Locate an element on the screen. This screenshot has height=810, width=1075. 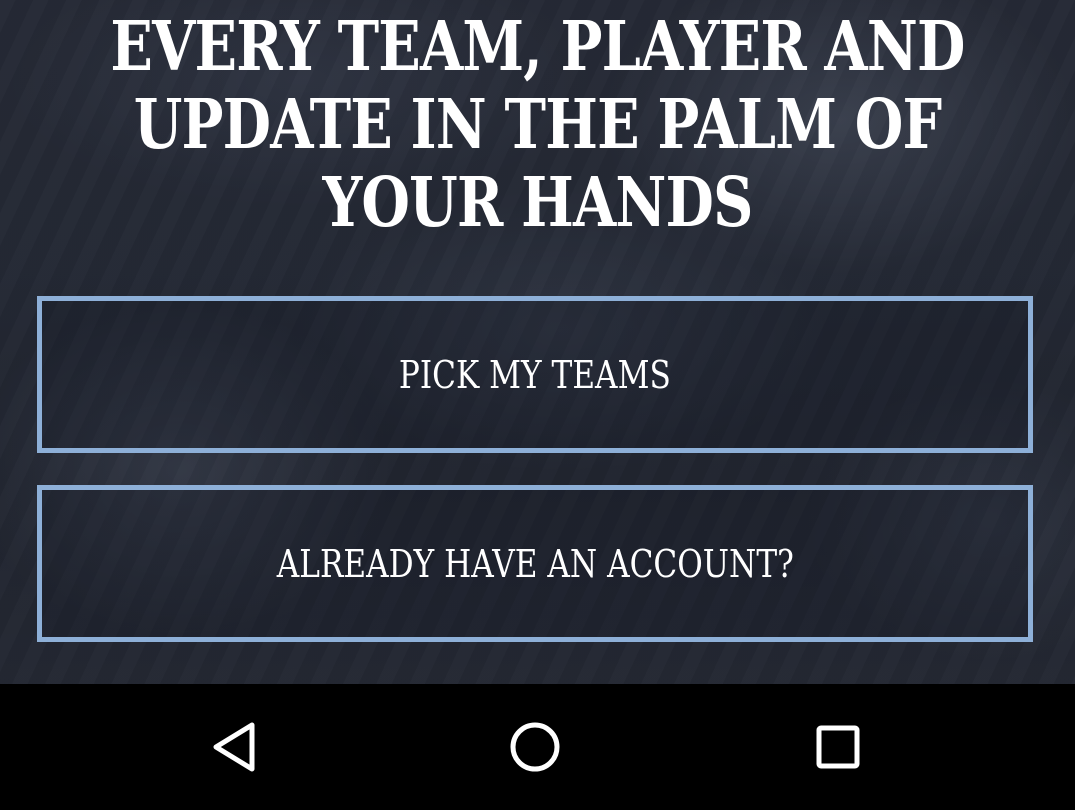
nav-recents-button is located at coordinates (838, 747).